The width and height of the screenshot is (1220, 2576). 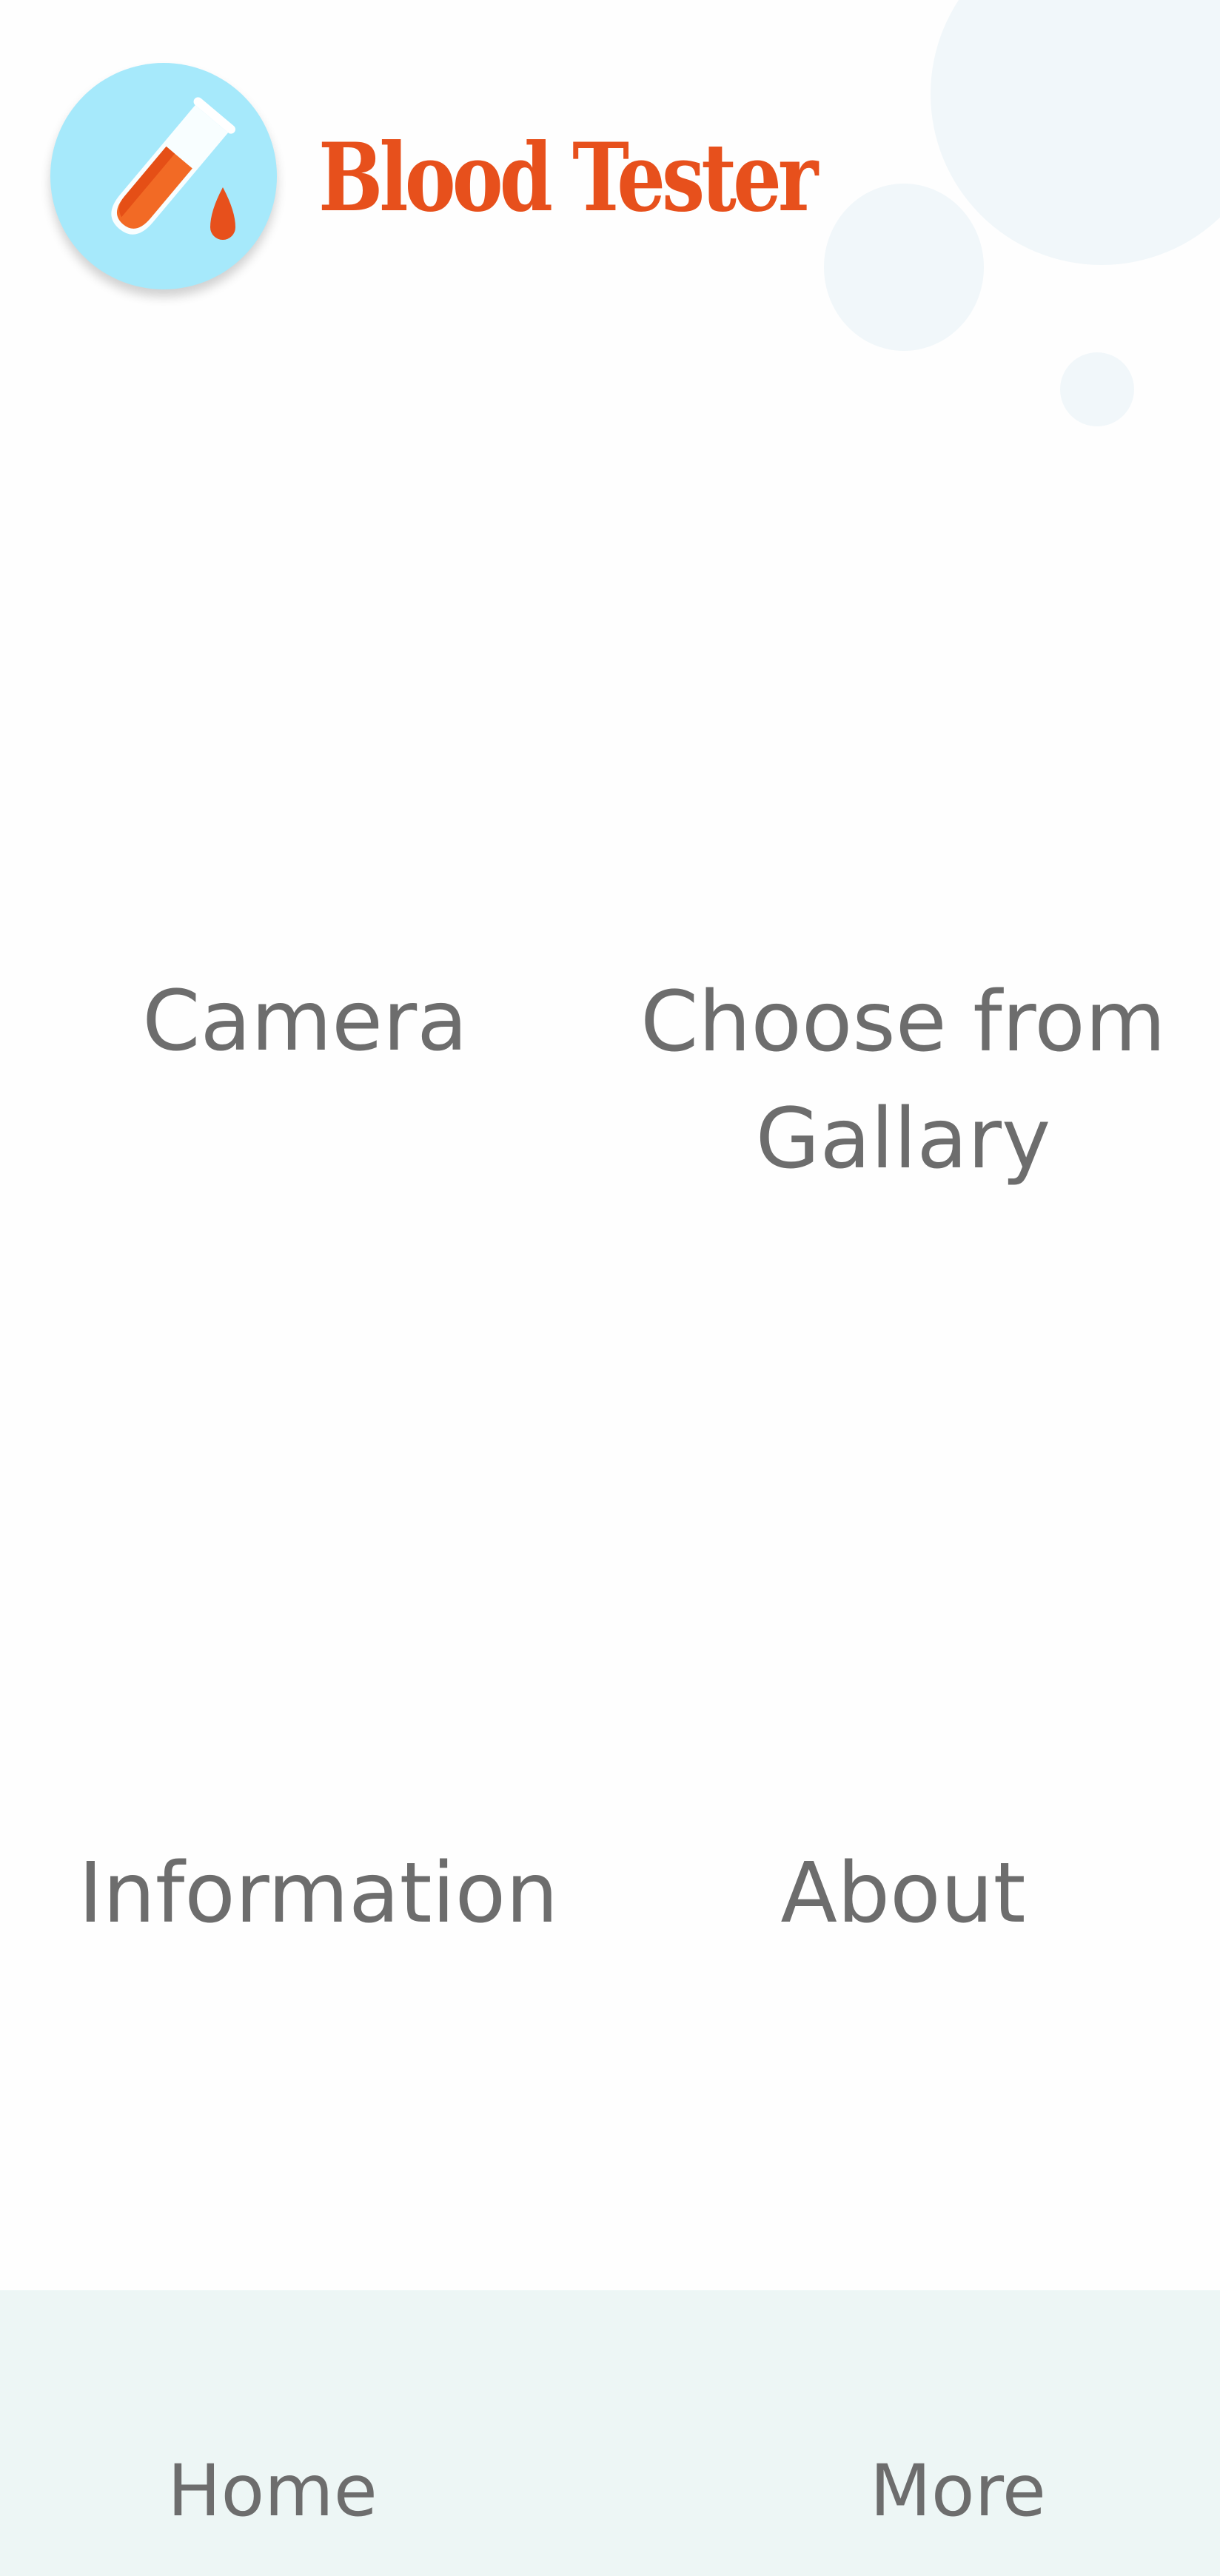 I want to click on nav-more-button: More, so click(x=958, y=2491).